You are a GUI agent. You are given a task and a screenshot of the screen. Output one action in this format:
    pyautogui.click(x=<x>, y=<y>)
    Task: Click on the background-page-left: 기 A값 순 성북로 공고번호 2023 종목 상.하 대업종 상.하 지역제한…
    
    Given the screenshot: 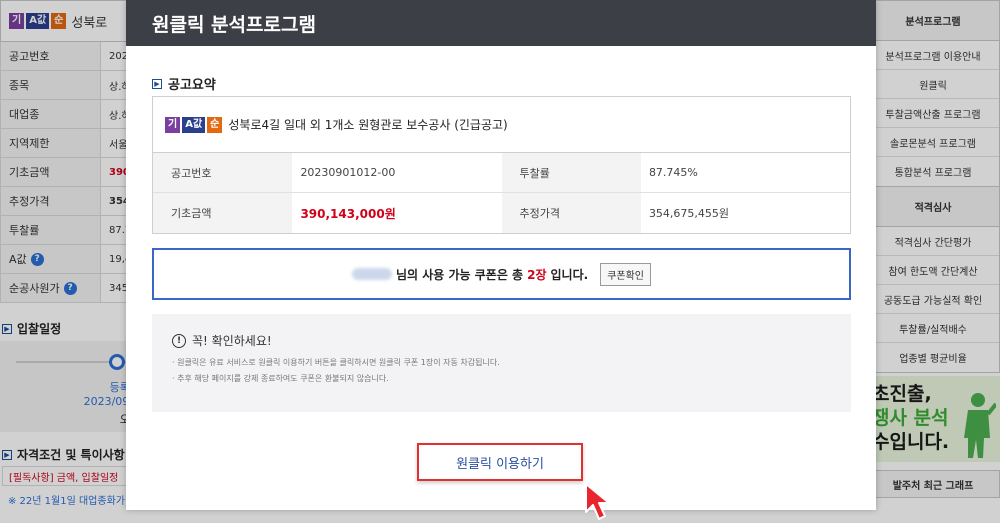 What is the action you would take?
    pyautogui.click(x=70, y=261)
    